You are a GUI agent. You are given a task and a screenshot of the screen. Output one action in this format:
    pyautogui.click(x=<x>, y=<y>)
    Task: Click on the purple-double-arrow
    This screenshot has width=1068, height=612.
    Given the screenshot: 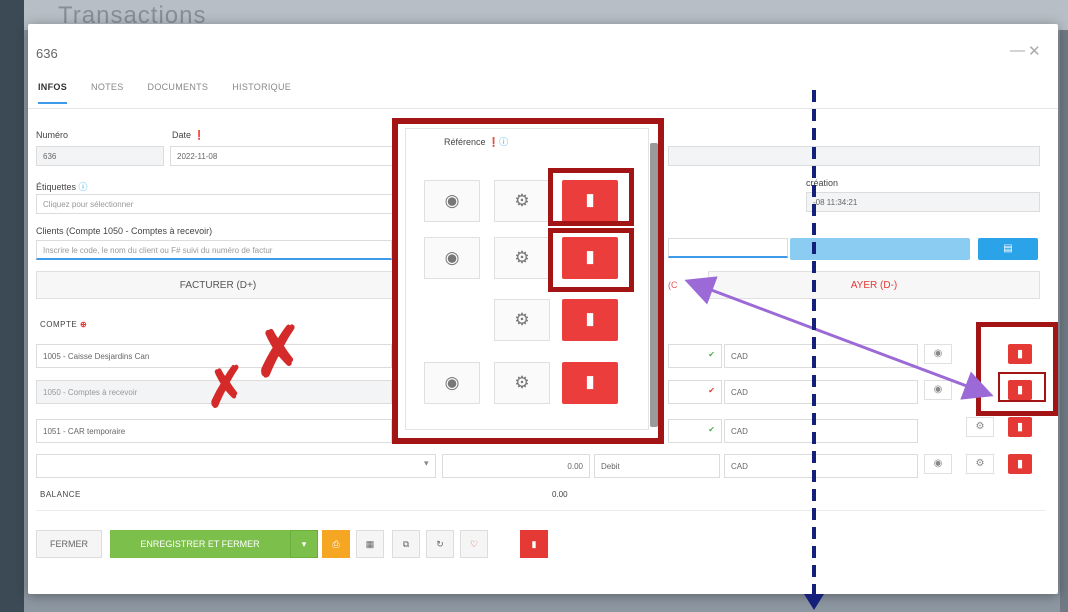 What is the action you would take?
    pyautogui.click(x=839, y=338)
    